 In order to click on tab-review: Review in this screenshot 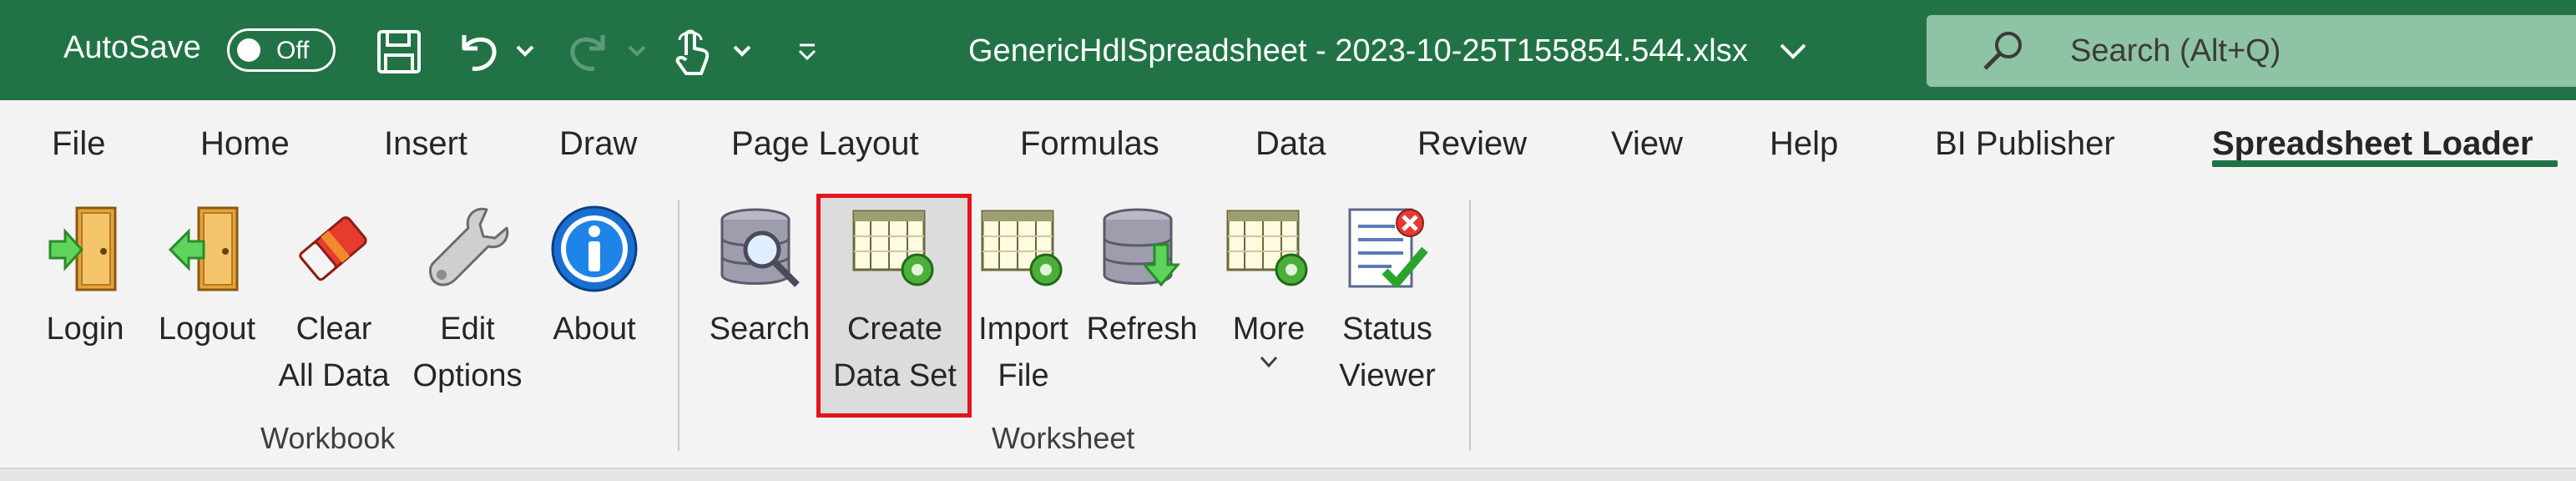, I will do `click(1472, 144)`.